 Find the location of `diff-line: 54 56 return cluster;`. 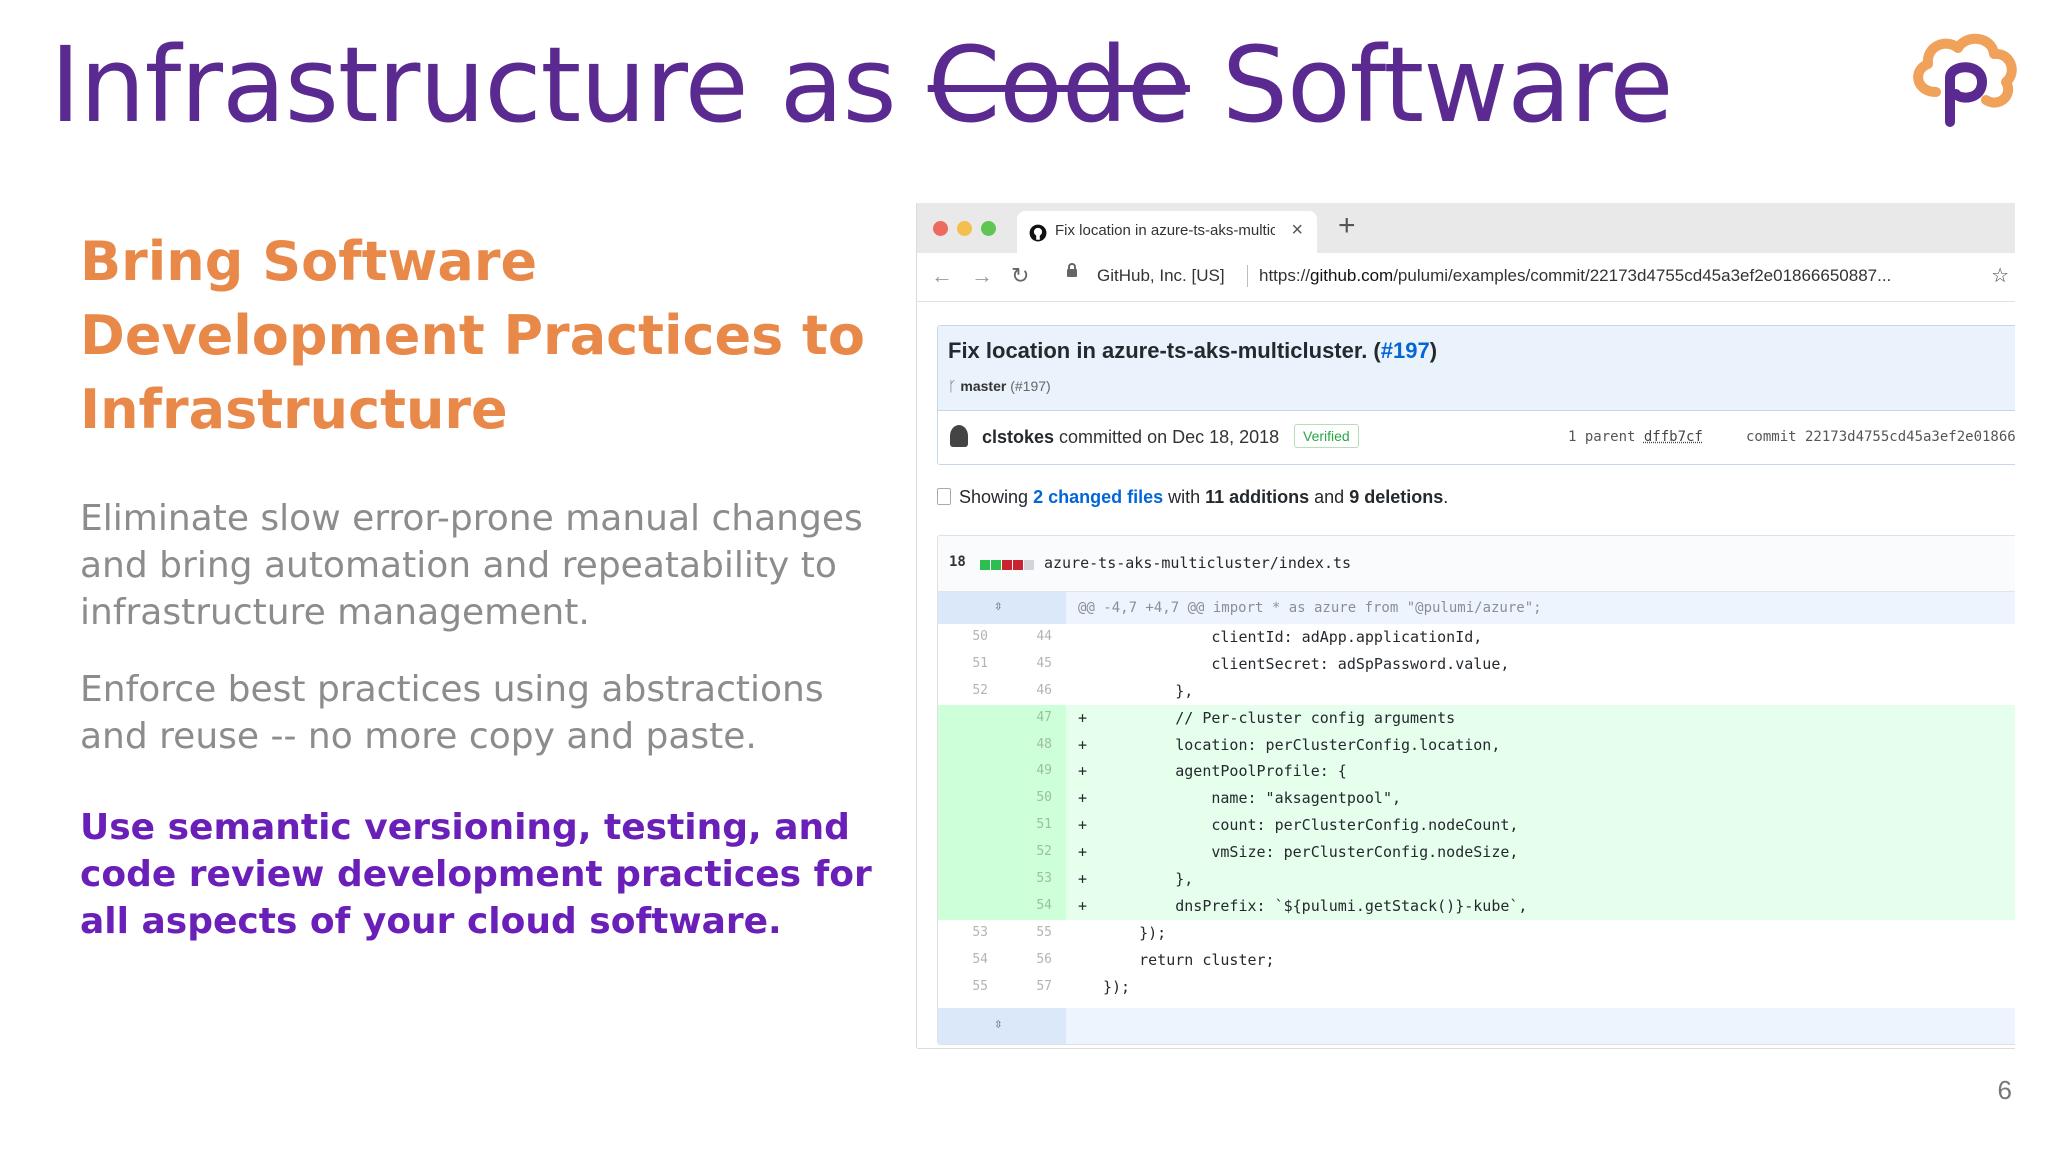

diff-line: 54 56 return cluster; is located at coordinates (1476, 960).